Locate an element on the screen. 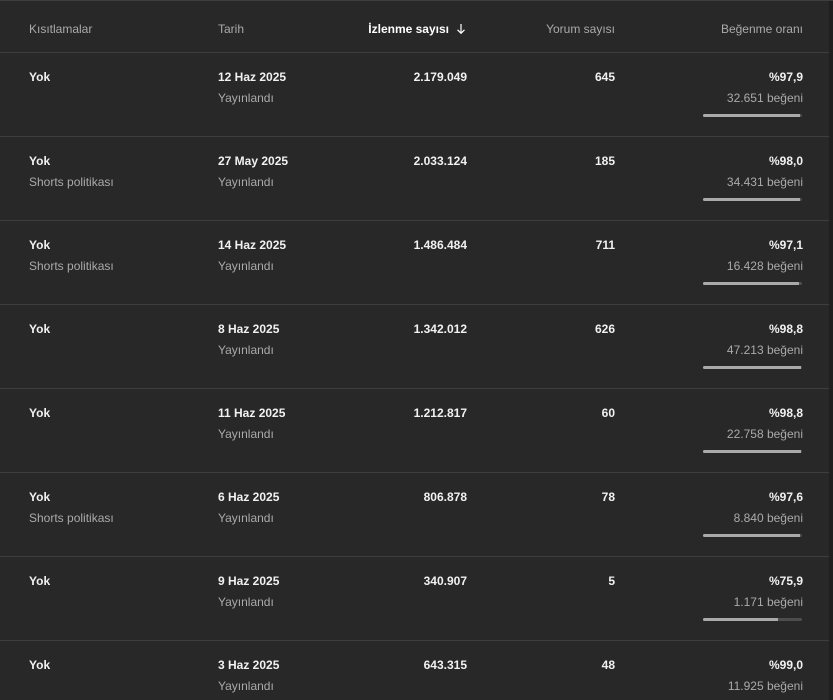 The width and height of the screenshot is (833, 700). likes-count: 8.840 beğeni is located at coordinates (768, 518).